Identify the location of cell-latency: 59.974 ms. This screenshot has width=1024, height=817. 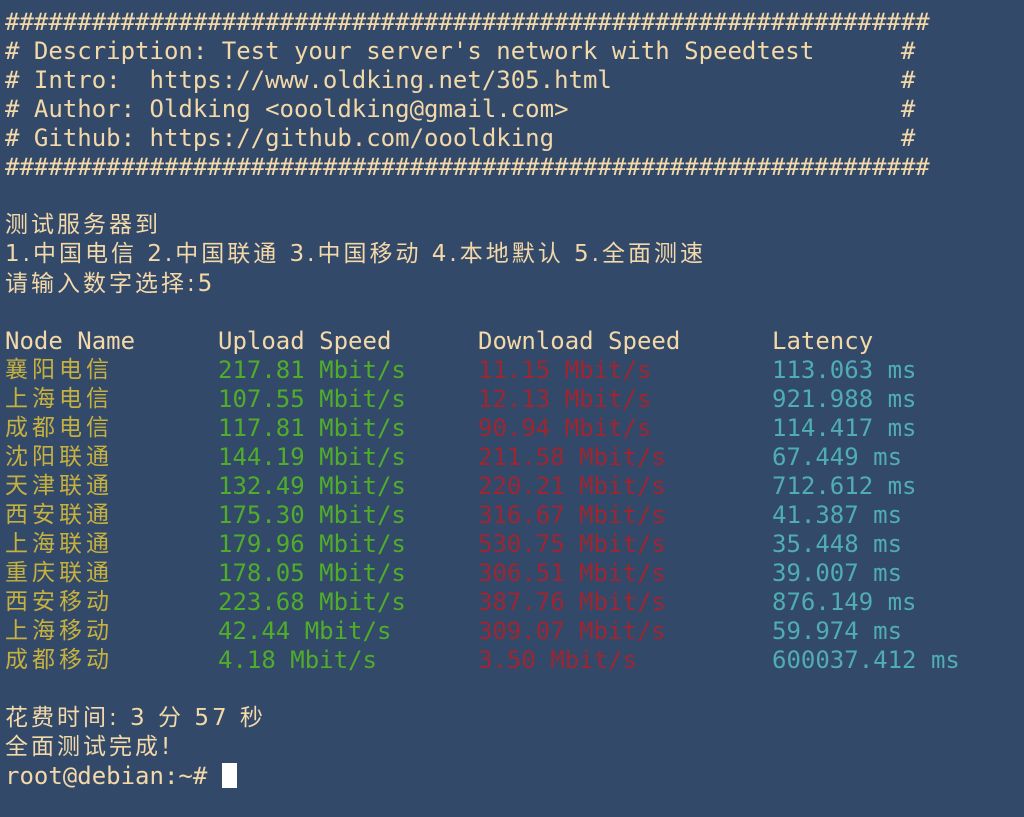
(837, 631).